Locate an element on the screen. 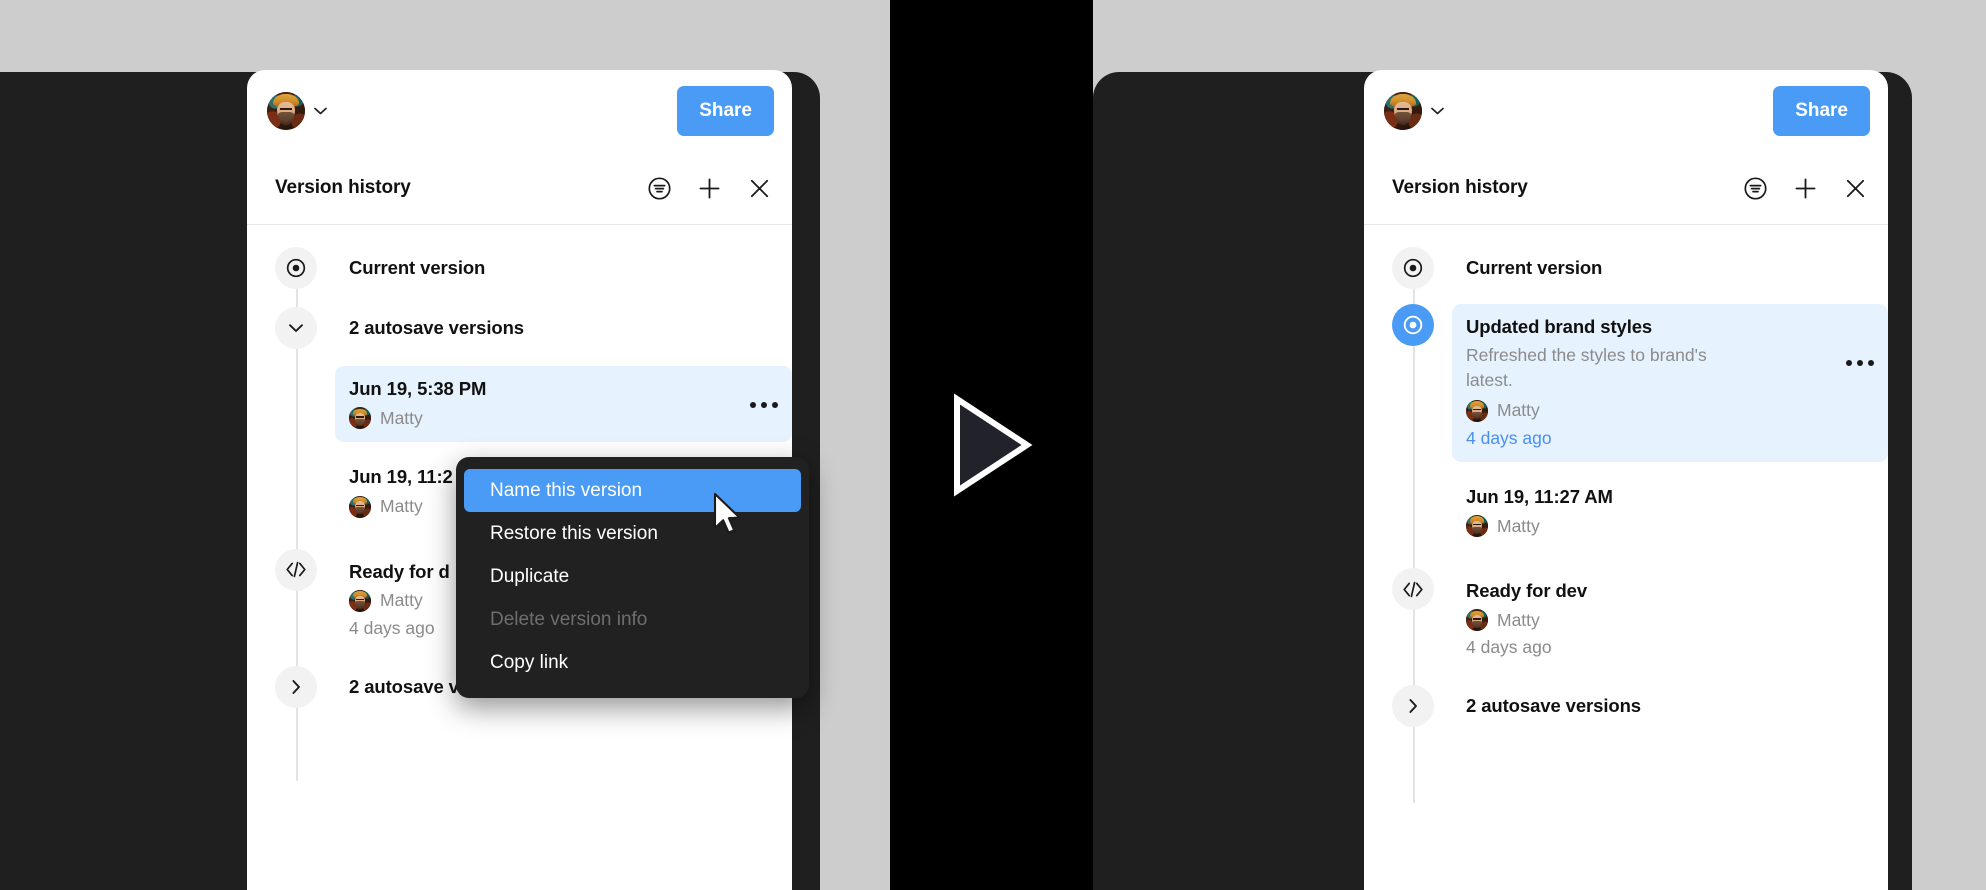 This screenshot has height=890, width=1986. panel-section-header-left: Version history is located at coordinates (519, 188).